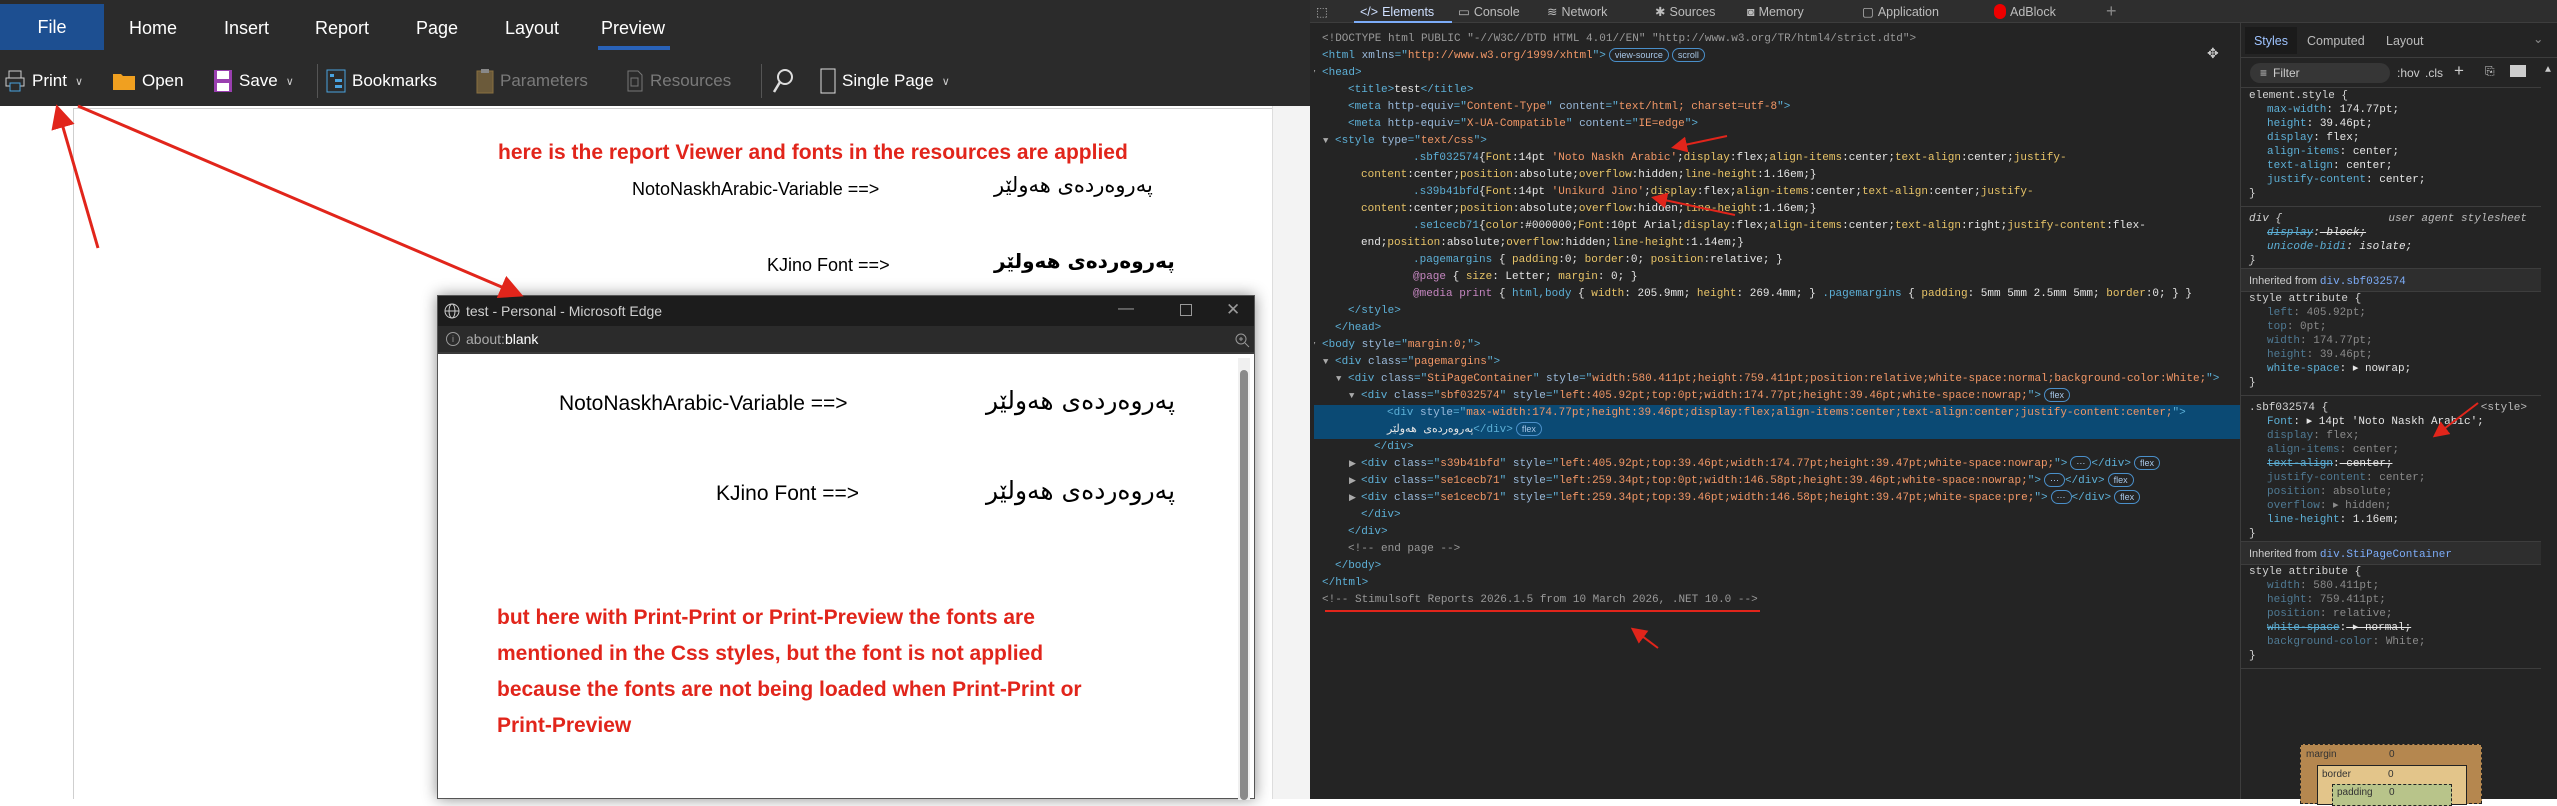  What do you see at coordinates (2363, 282) in the screenshot?
I see `inherited-link: div.sbf032574` at bounding box center [2363, 282].